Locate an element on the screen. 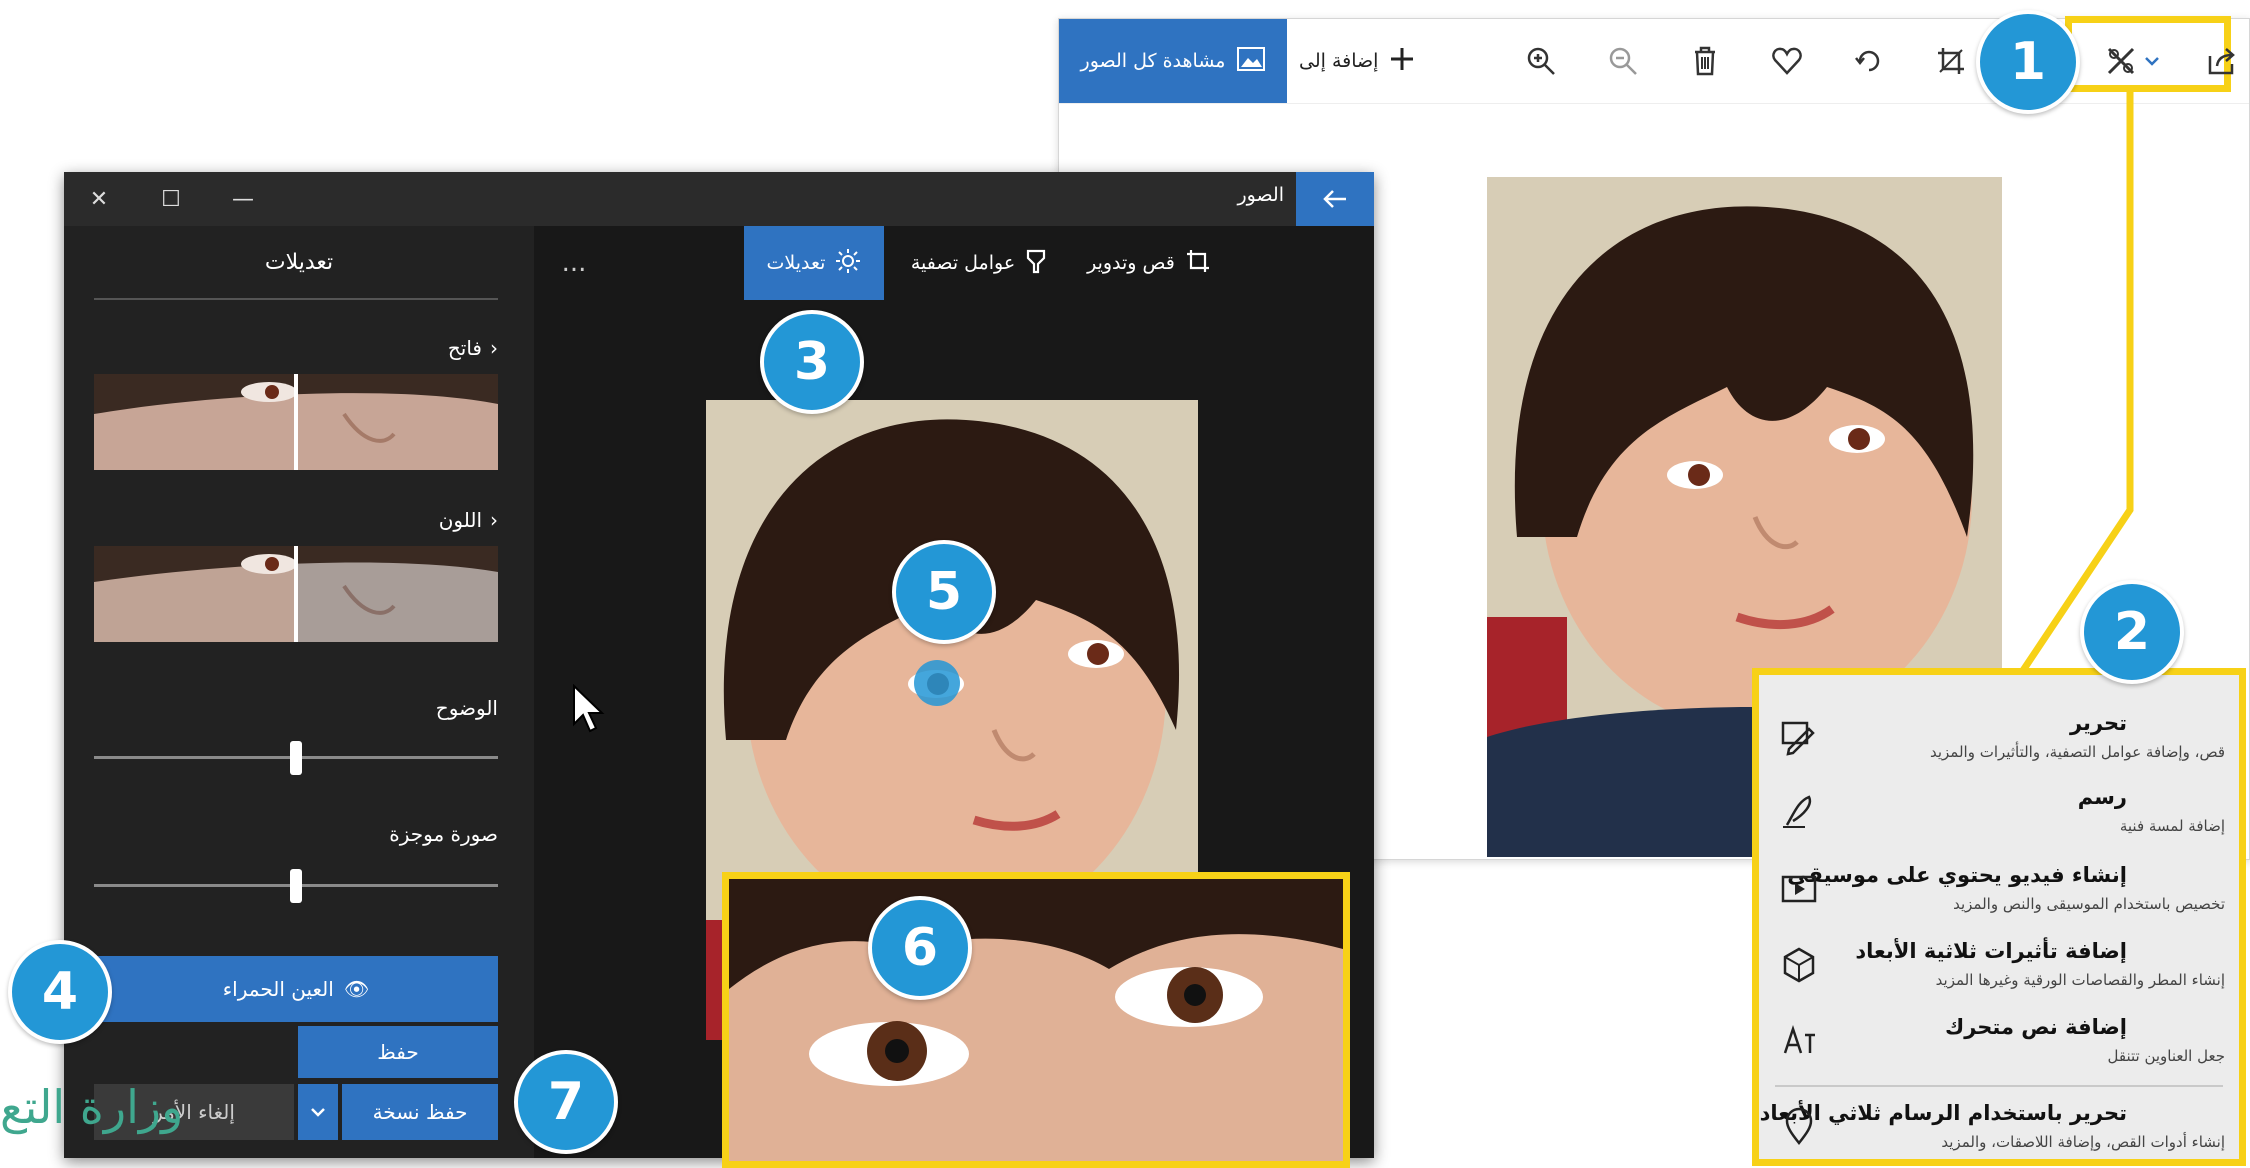 The width and height of the screenshot is (2250, 1168). eye-icon: 👁 is located at coordinates (356, 989).